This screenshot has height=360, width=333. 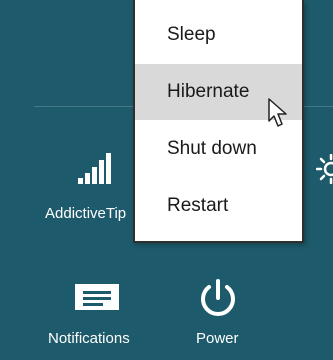 What do you see at coordinates (218, 149) in the screenshot?
I see `menu-item-shut-down: Shut down` at bounding box center [218, 149].